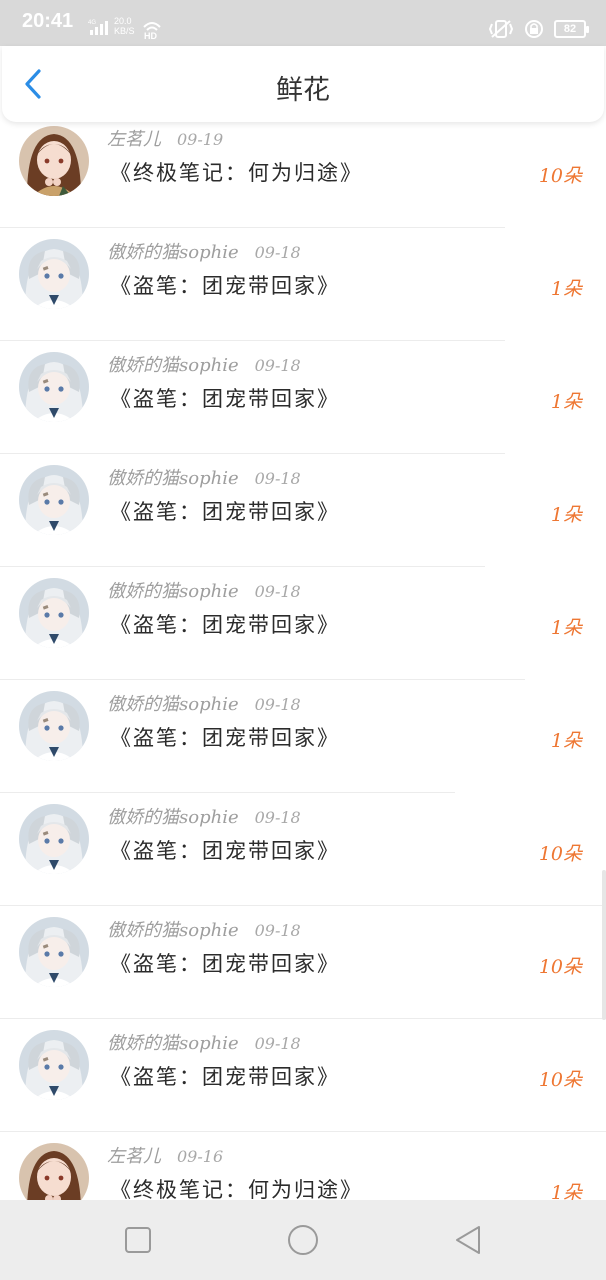 The width and height of the screenshot is (606, 1280). What do you see at coordinates (534, 29) in the screenshot?
I see `lock-rotation-icon` at bounding box center [534, 29].